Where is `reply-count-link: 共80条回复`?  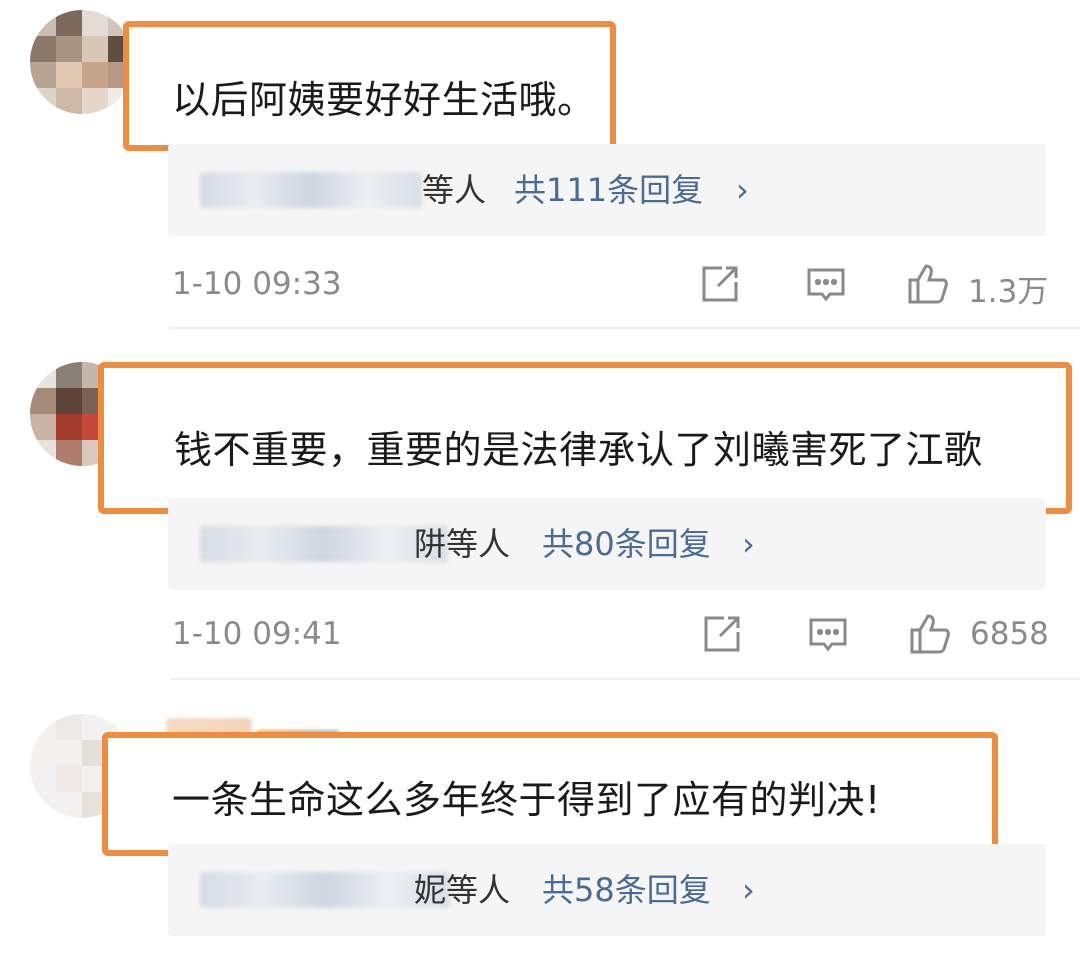 reply-count-link: 共80条回复 is located at coordinates (626, 544).